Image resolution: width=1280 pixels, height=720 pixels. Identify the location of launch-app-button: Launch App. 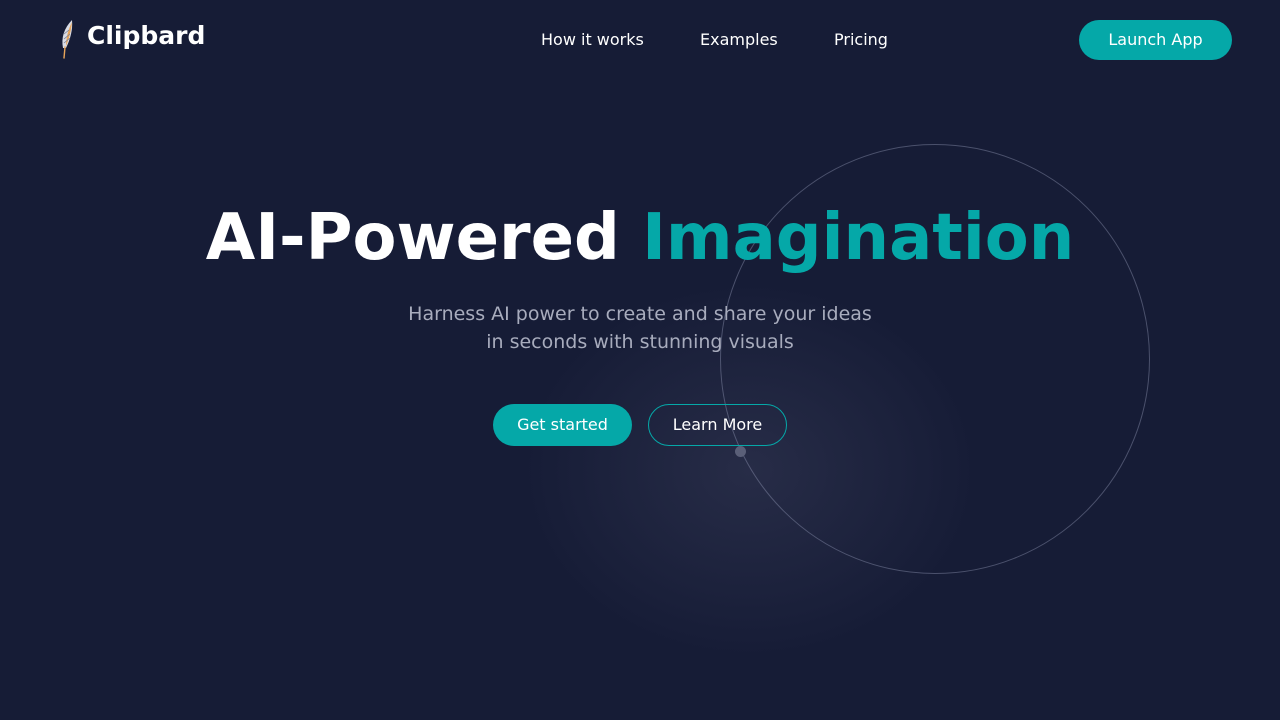
(1155, 40).